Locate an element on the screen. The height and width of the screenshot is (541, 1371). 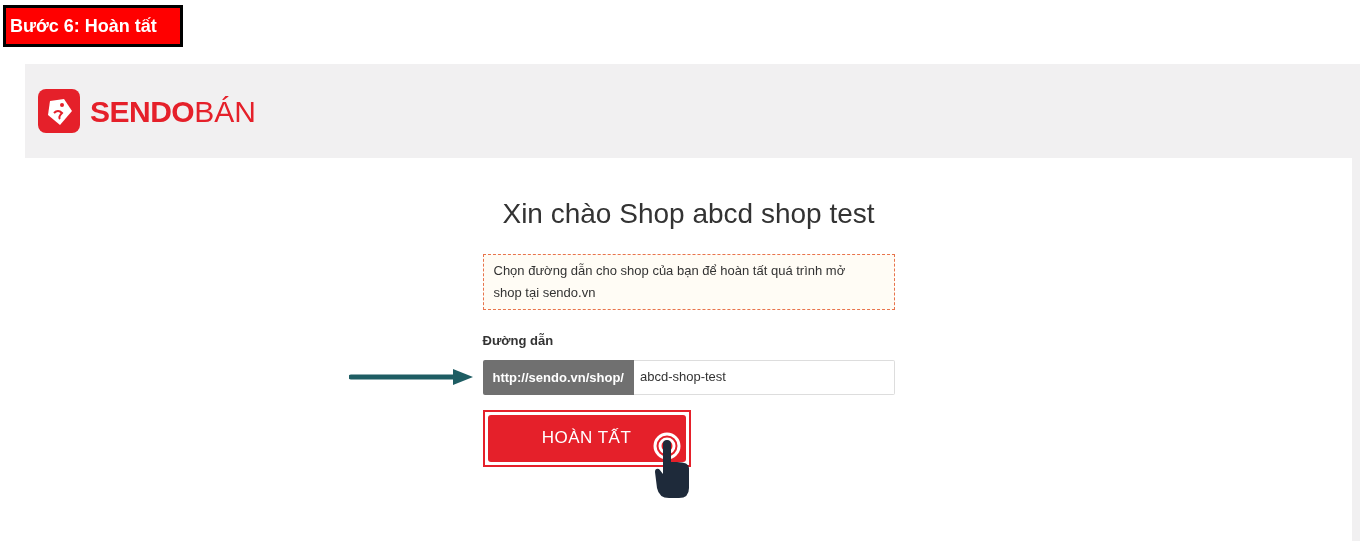
logo-subtext: BÁN is located at coordinates (225, 111).